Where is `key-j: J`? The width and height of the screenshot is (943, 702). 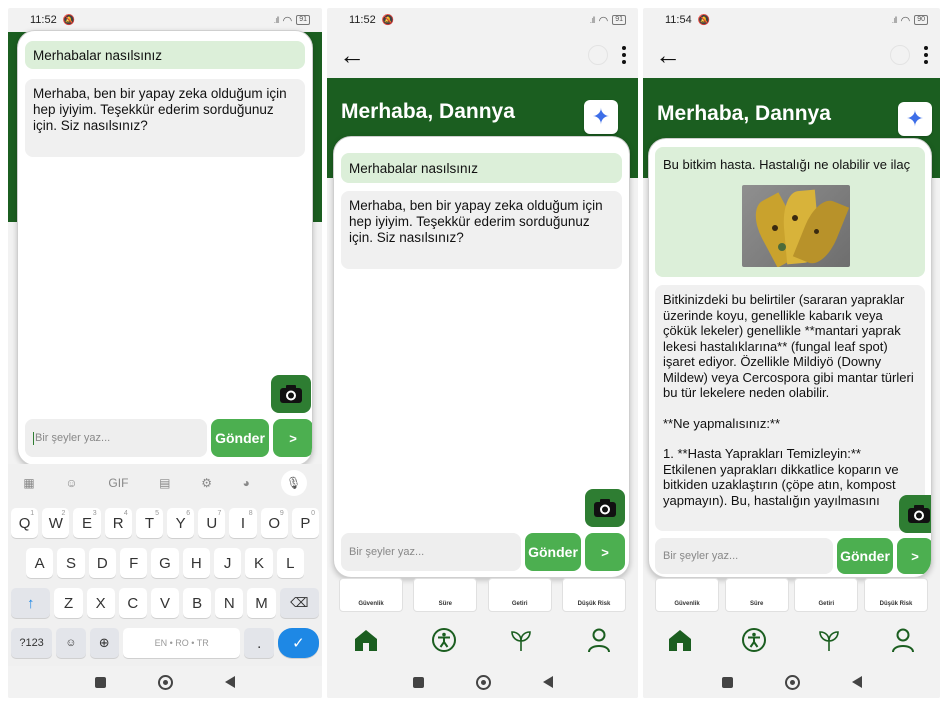
key-j: J is located at coordinates (227, 563).